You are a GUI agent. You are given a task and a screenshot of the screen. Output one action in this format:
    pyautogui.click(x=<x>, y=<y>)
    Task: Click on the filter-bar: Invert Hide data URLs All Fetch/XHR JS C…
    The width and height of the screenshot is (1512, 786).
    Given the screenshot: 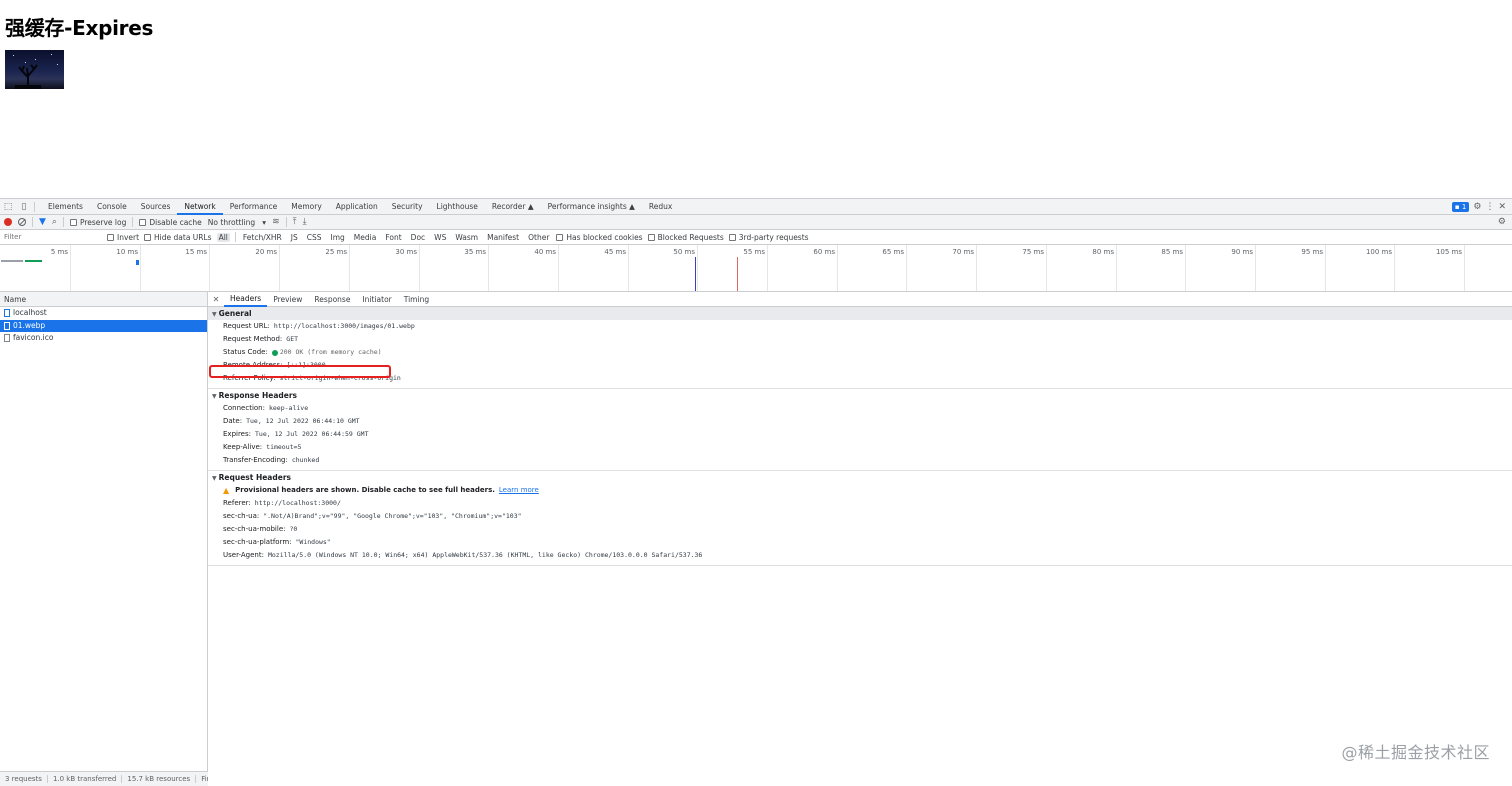 What is the action you would take?
    pyautogui.click(x=756, y=237)
    